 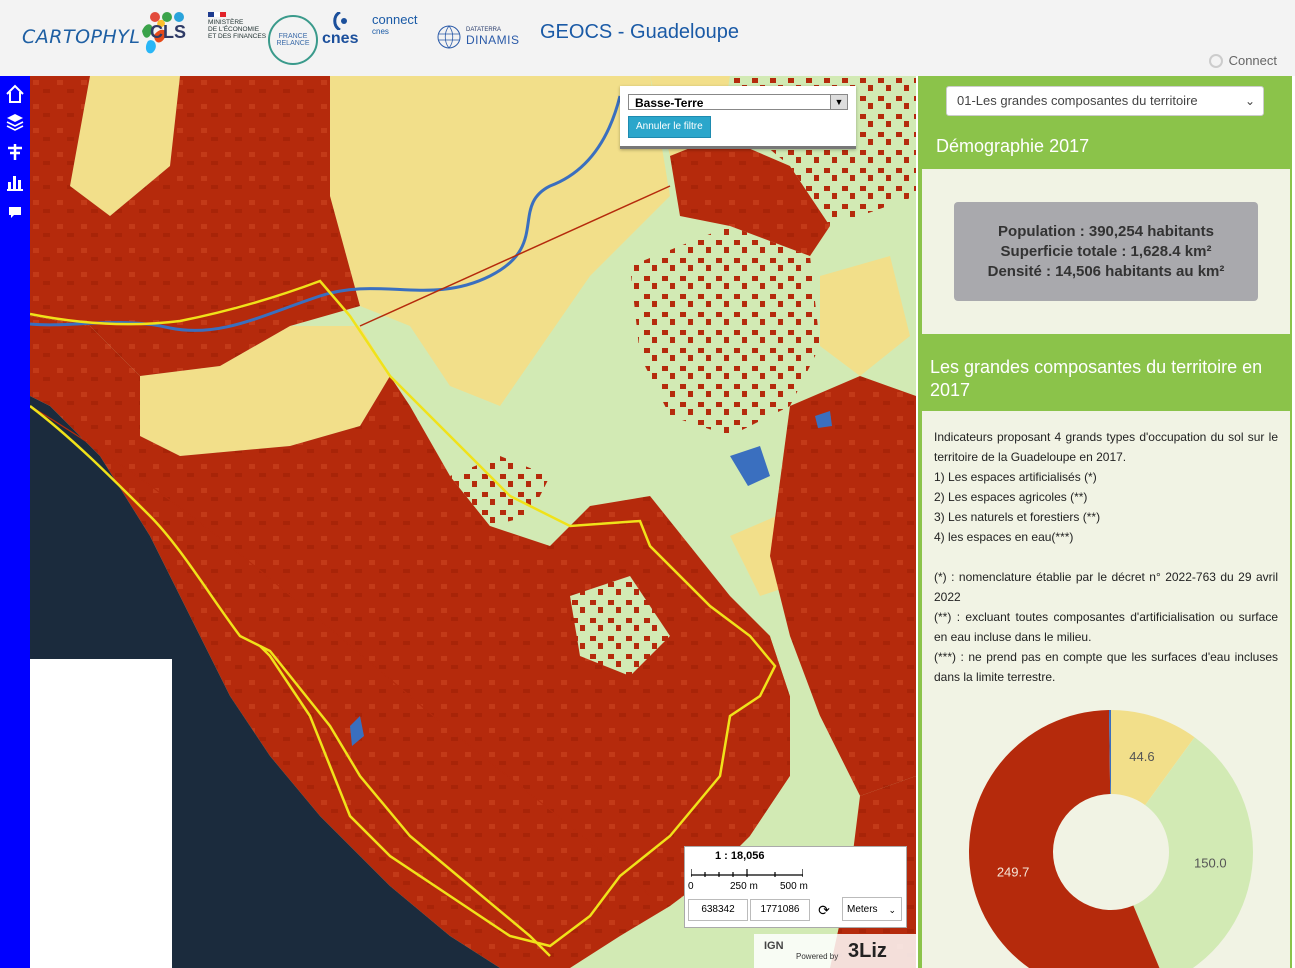 What do you see at coordinates (493, 40) in the screenshot?
I see `dinamis-text: DINAMIS` at bounding box center [493, 40].